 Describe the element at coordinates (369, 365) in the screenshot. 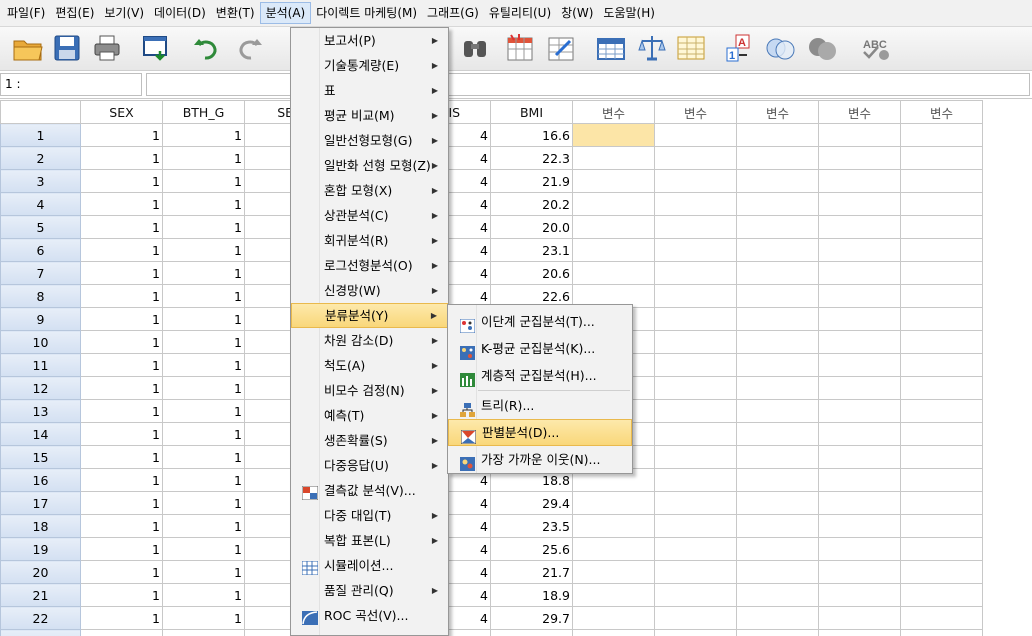

I see `analyze-menu-item: 척도(A) ▶` at that location.